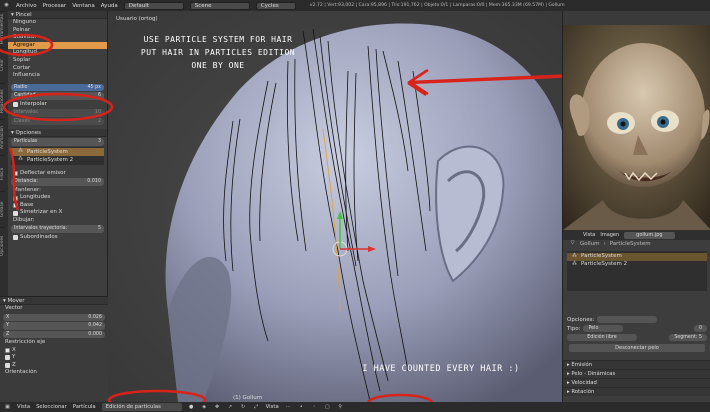  I want to click on tip-select-icon: ◦, so click(314, 407).